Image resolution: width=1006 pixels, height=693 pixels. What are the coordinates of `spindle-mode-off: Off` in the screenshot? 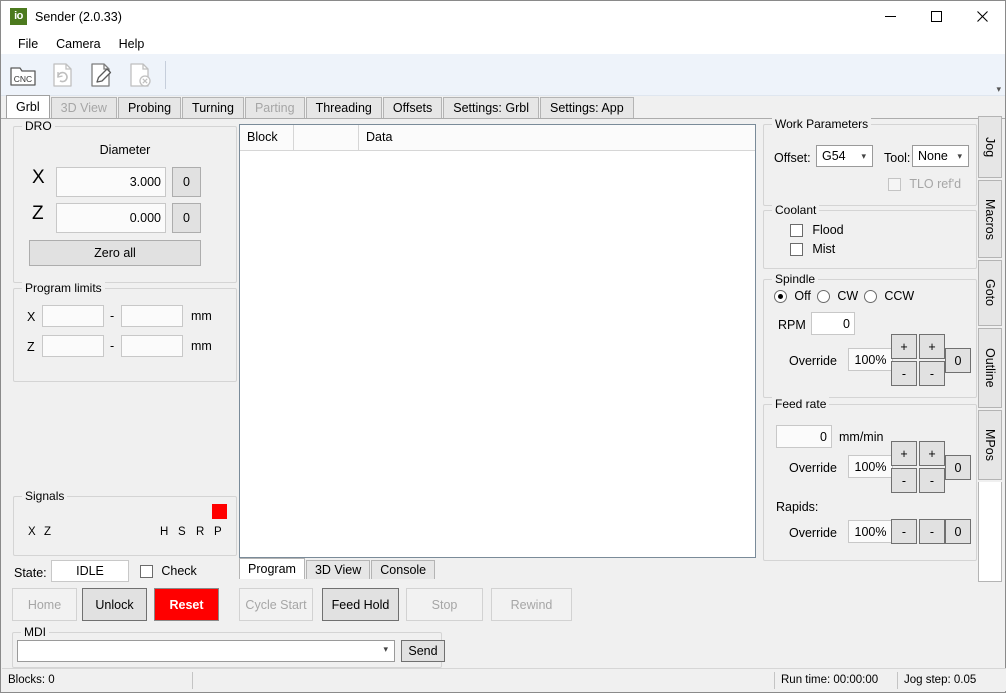 It's located at (792, 296).